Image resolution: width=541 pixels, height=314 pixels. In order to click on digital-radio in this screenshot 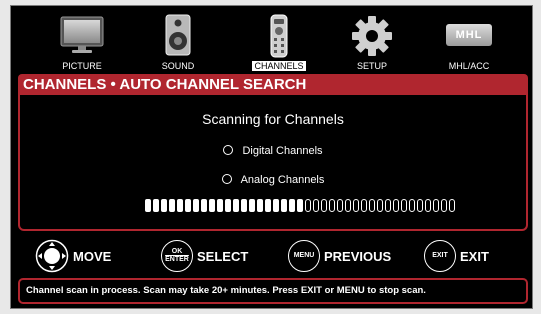, I will do `click(228, 150)`.